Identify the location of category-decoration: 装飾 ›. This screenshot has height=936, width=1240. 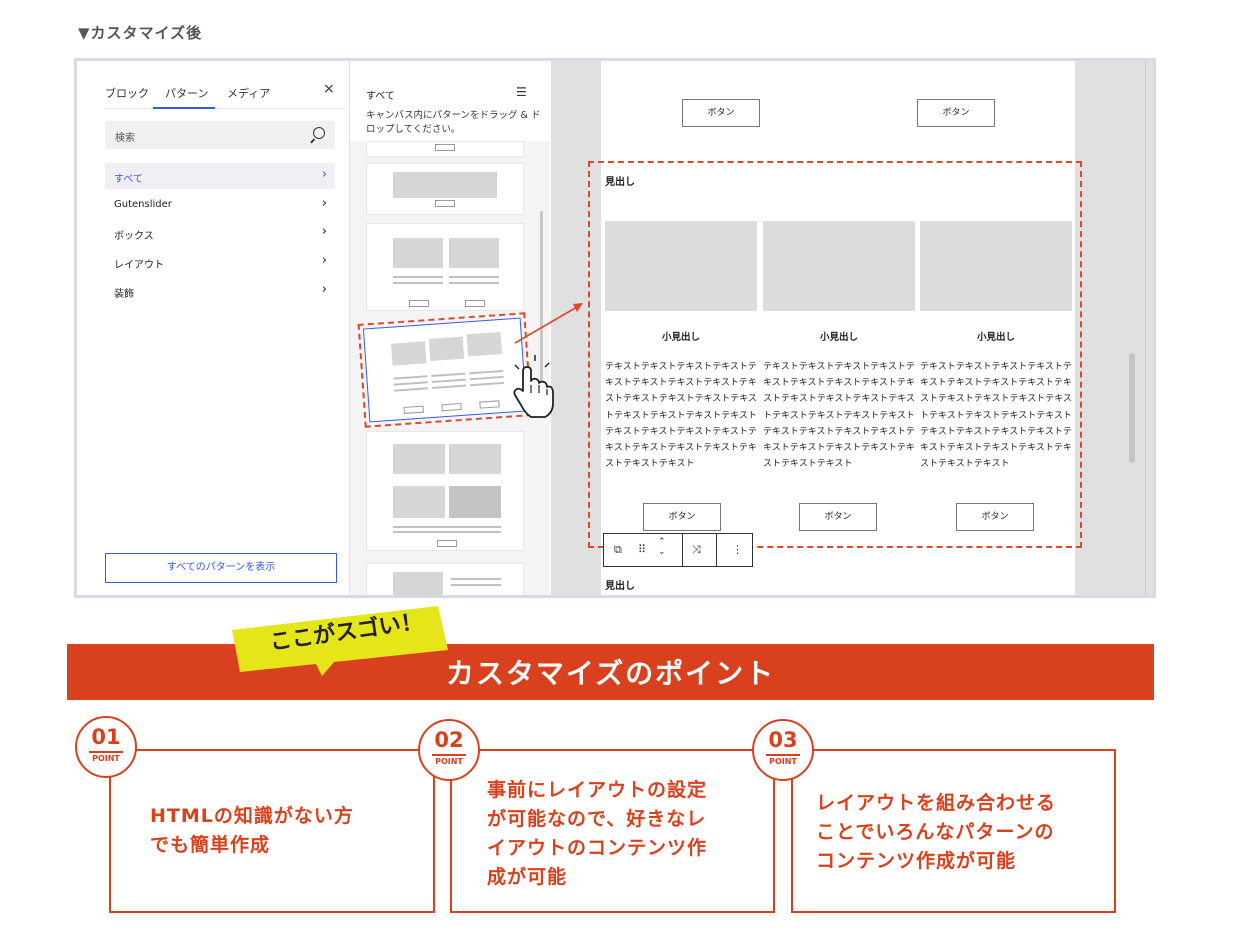
(220, 291).